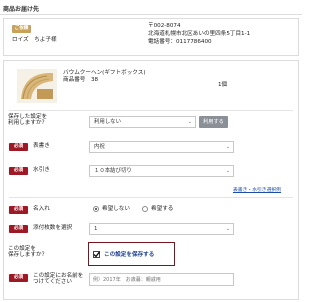 This screenshot has height=302, width=320. Describe the element at coordinates (28, 252) in the screenshot. I see `save-label: この設定を 保存しますか？` at that location.